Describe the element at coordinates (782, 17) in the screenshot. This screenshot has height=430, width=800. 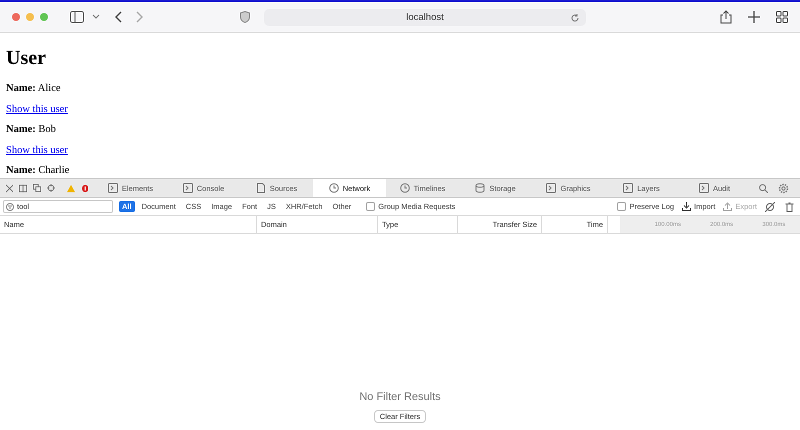
I see `tab-overview-icon` at that location.